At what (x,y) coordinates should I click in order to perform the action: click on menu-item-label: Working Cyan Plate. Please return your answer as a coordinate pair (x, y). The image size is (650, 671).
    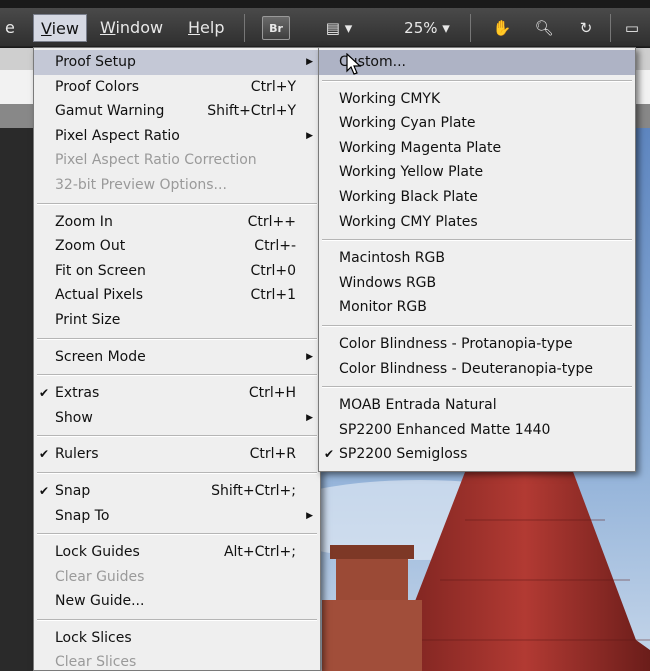
    Looking at the image, I should click on (407, 123).